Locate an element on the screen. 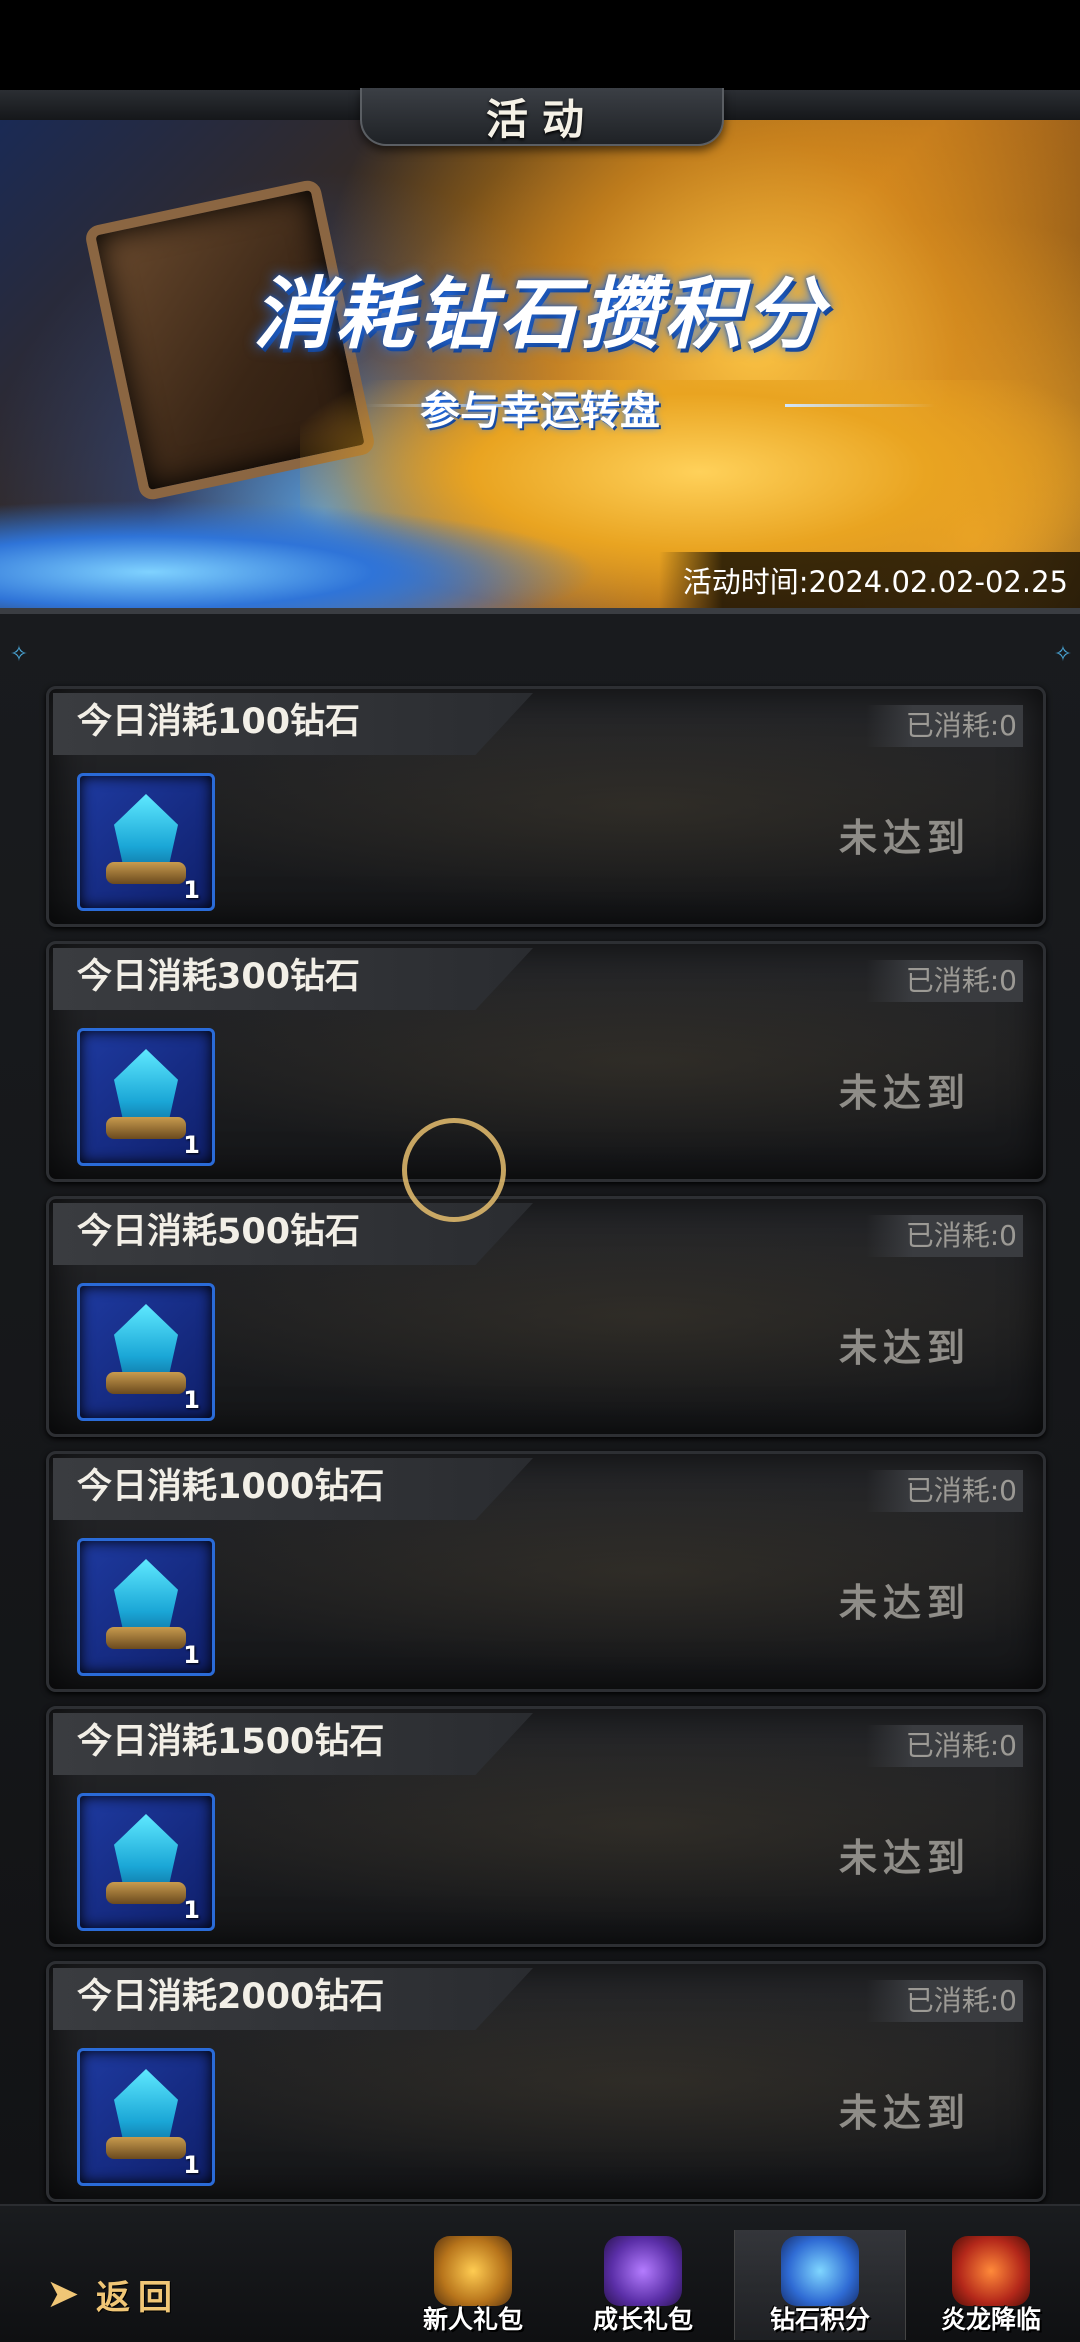  back-button: ➤ 返回 is located at coordinates (113, 2294).